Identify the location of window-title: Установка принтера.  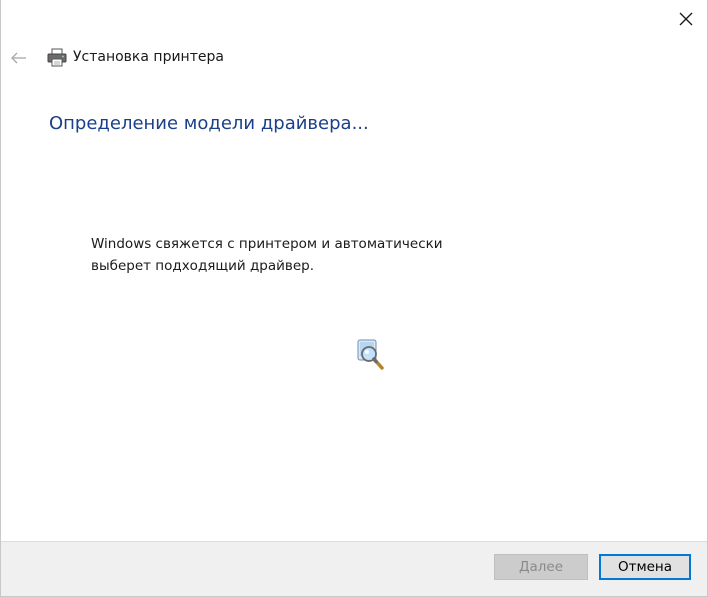
(148, 57).